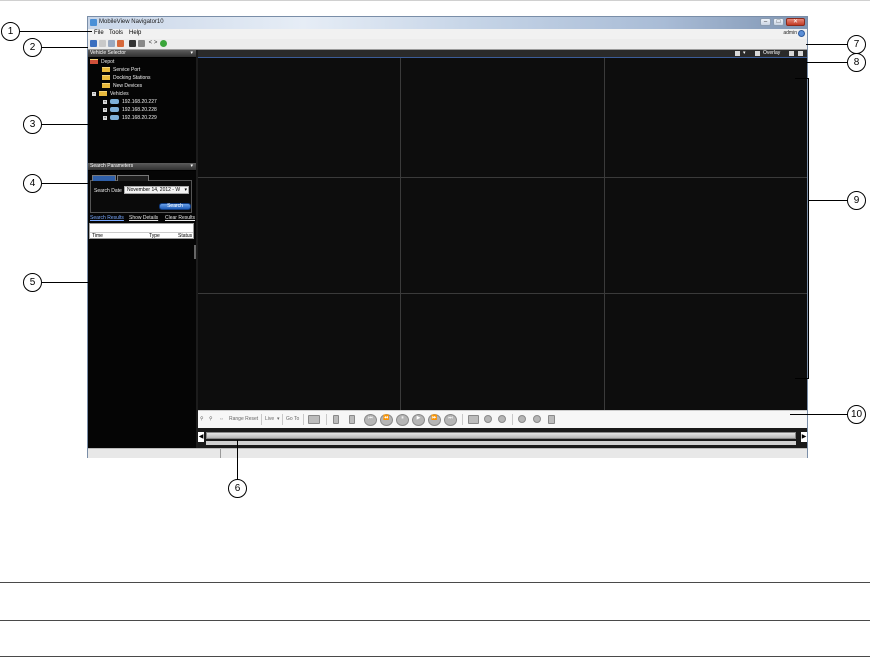 The width and height of the screenshot is (870, 658). Describe the element at coordinates (502, 54) in the screenshot. I see `video-top-bar: ▾ Overlay` at that location.